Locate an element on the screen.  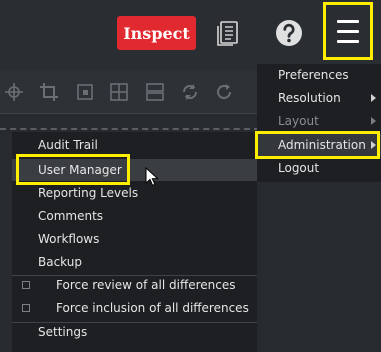
report-document-icon is located at coordinates (228, 33).